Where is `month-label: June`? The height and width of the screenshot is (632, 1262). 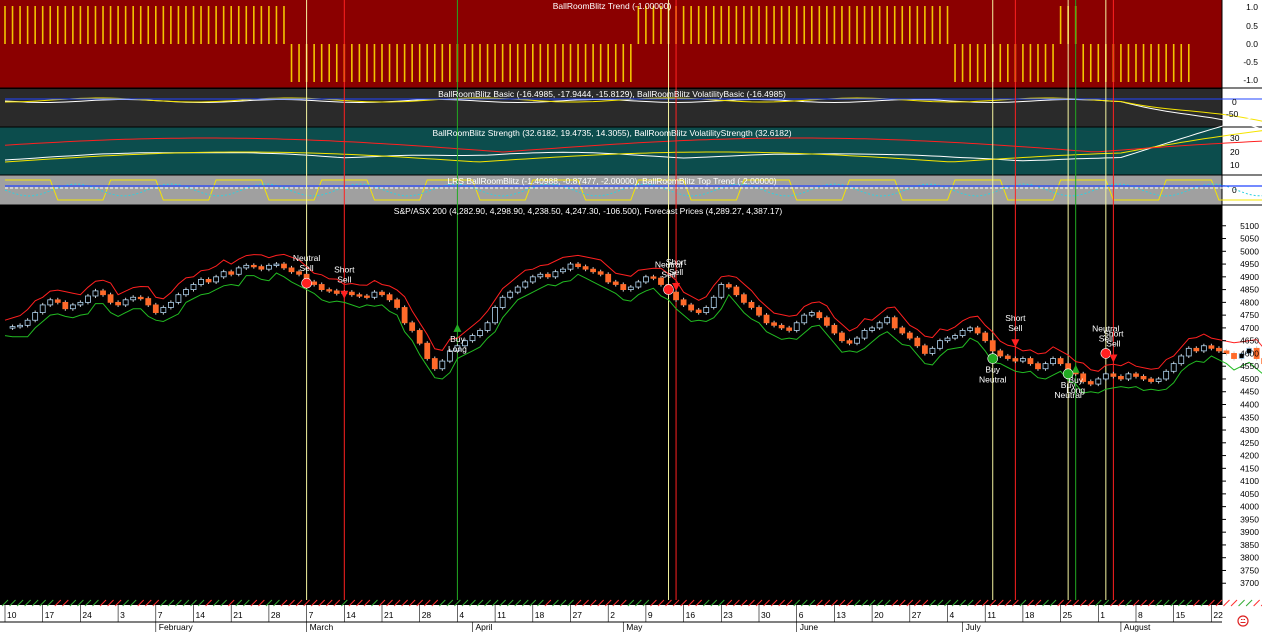 month-label: June is located at coordinates (809, 627).